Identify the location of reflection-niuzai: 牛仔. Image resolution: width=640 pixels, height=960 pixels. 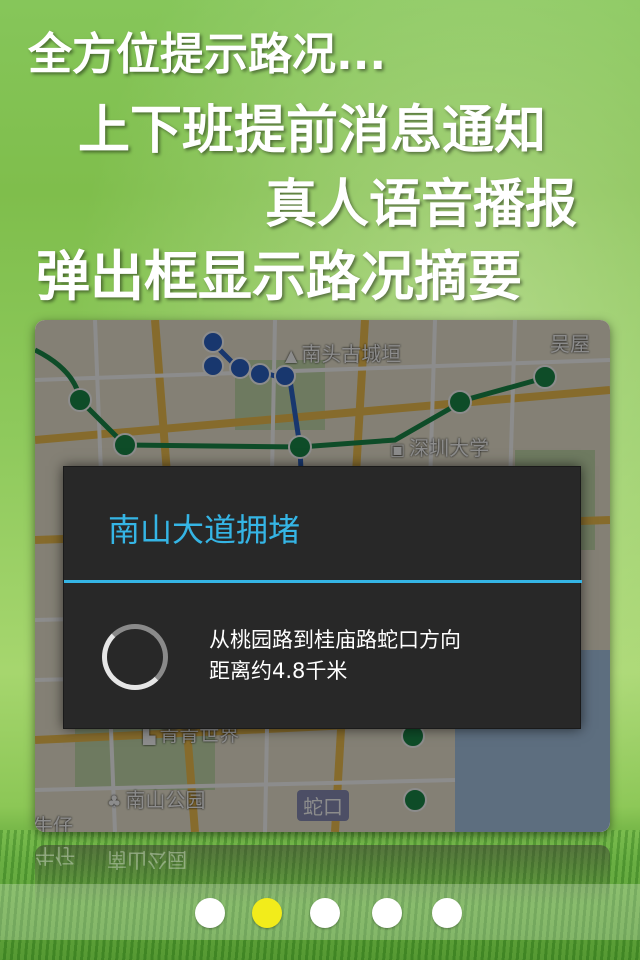
(55, 856).